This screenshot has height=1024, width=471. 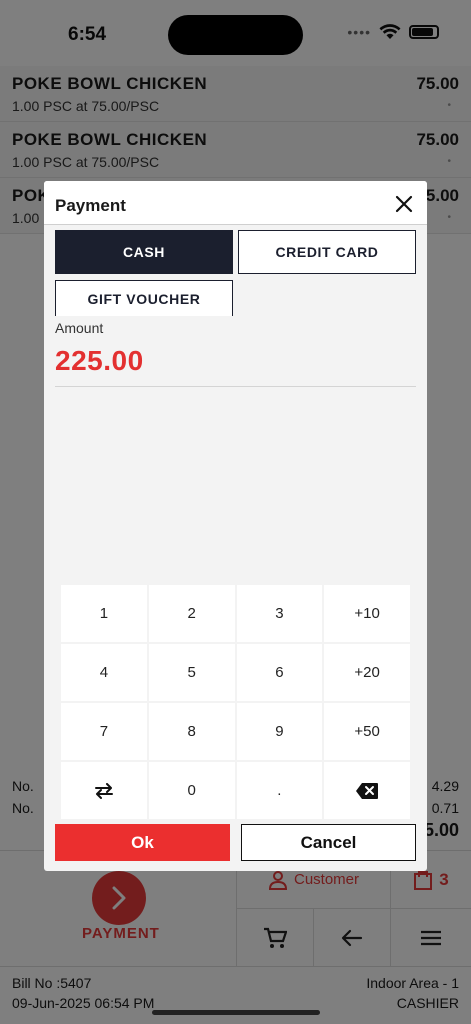 I want to click on cash-method-button: CASH, so click(x=144, y=252).